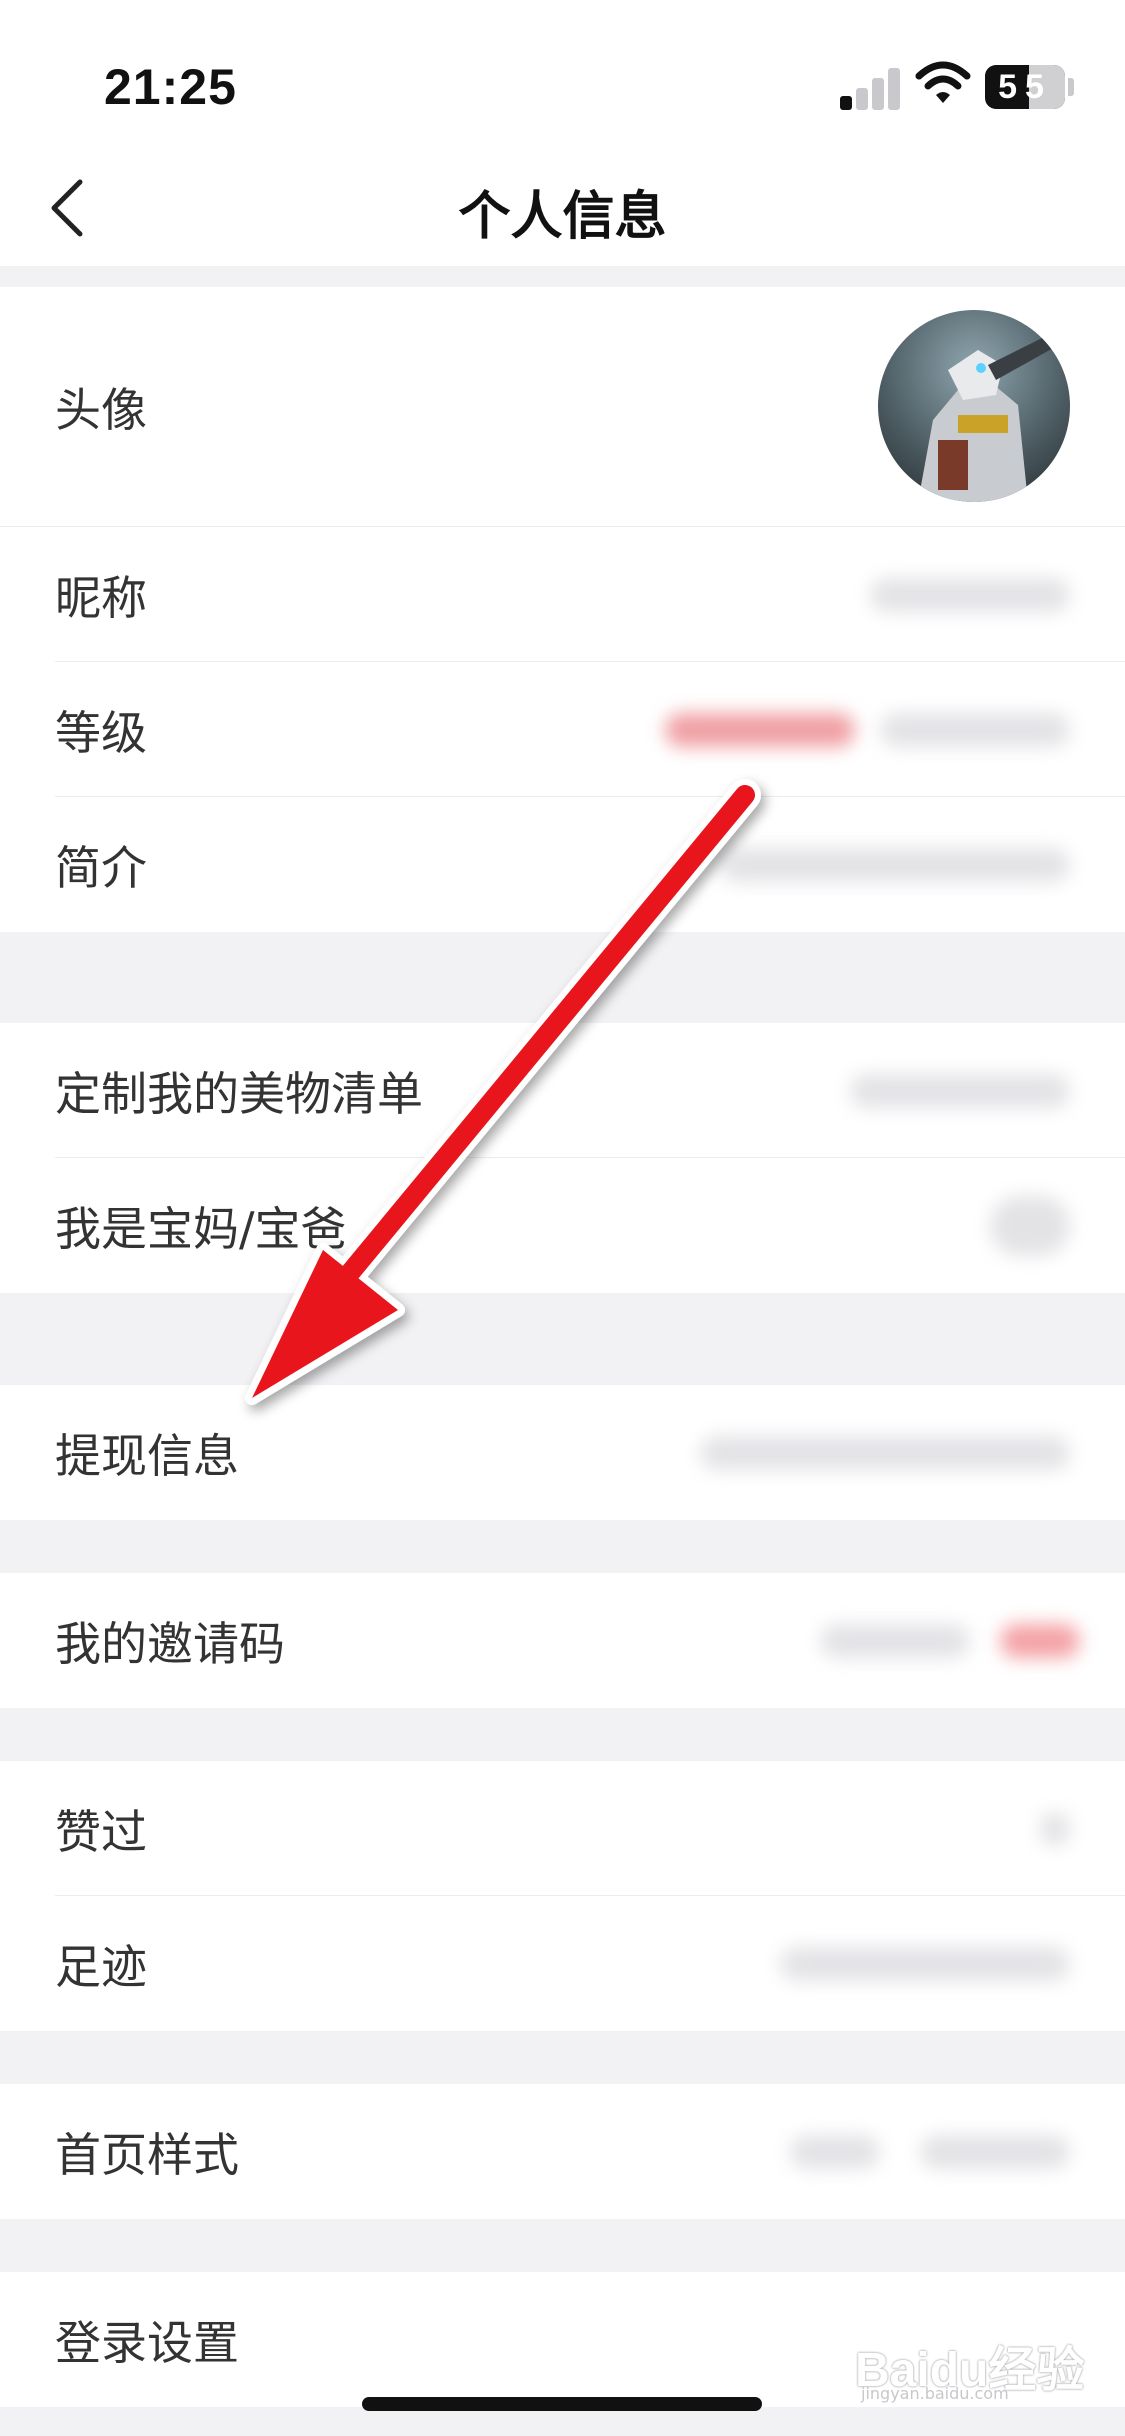 This screenshot has width=1125, height=2436. Describe the element at coordinates (562, 1225) in the screenshot. I see `parent-row: 我是宝妈/宝爸` at that location.